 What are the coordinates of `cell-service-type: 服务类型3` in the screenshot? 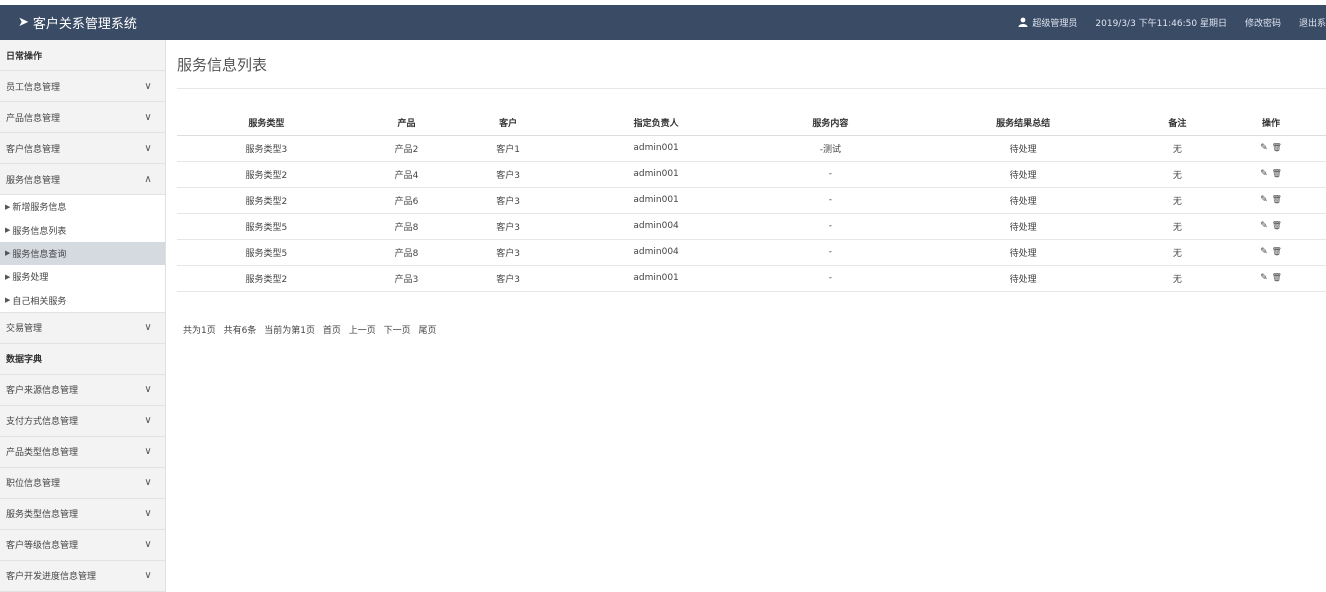 It's located at (266, 148).